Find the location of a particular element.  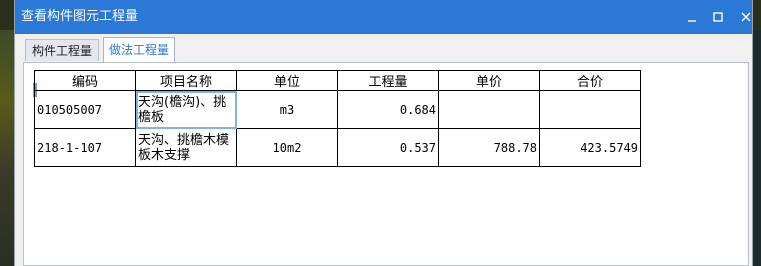

cell-code: 010505007 is located at coordinates (85, 109).